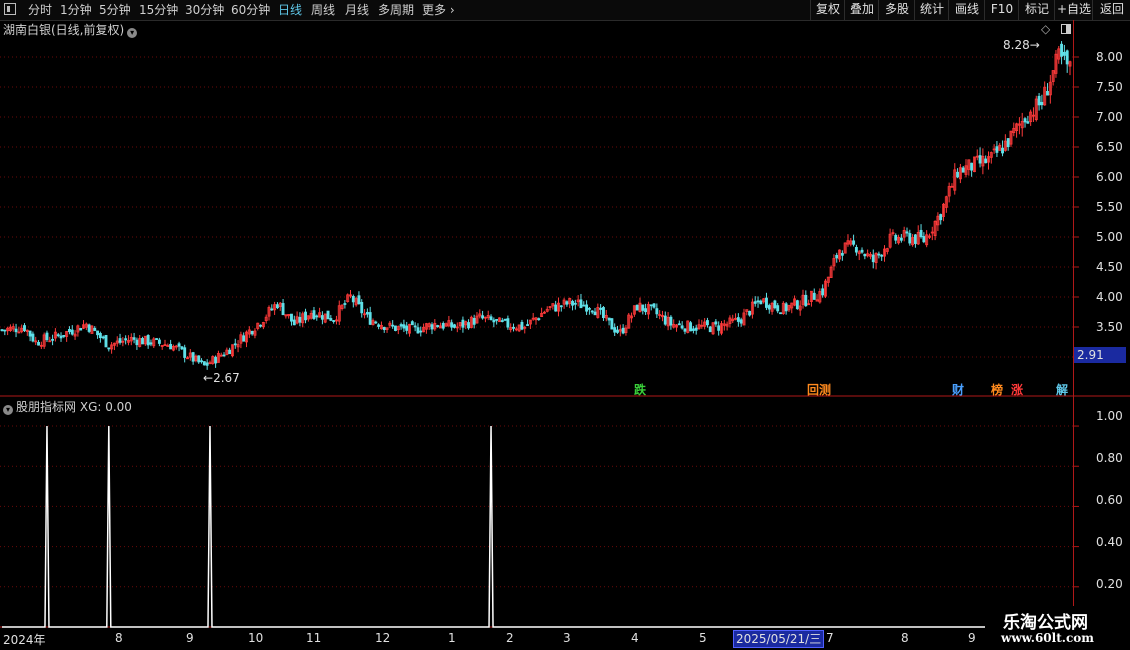 The image size is (1130, 650). I want to click on stock-title: 湖南白银(日线,前复权) ▾, so click(70, 29).